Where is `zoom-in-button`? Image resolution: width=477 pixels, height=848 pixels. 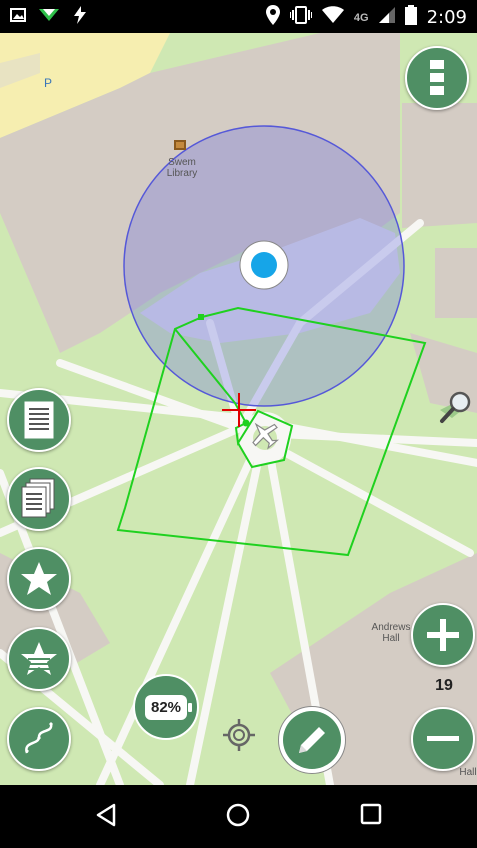
zoom-in-button is located at coordinates (443, 635).